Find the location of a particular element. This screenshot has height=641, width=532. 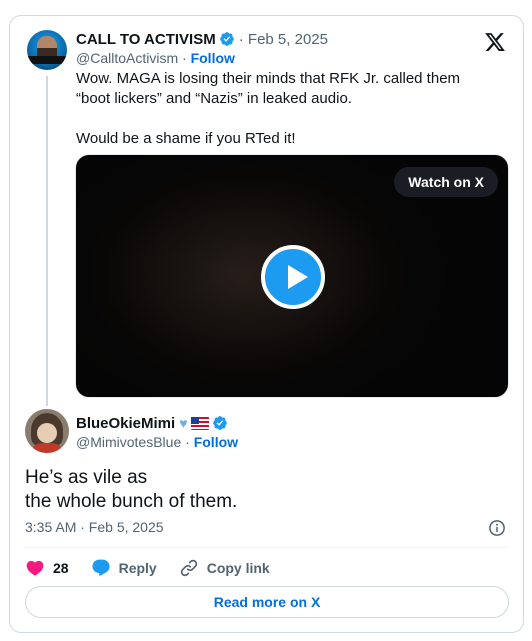

read-more-button: Read more on X is located at coordinates (267, 602).